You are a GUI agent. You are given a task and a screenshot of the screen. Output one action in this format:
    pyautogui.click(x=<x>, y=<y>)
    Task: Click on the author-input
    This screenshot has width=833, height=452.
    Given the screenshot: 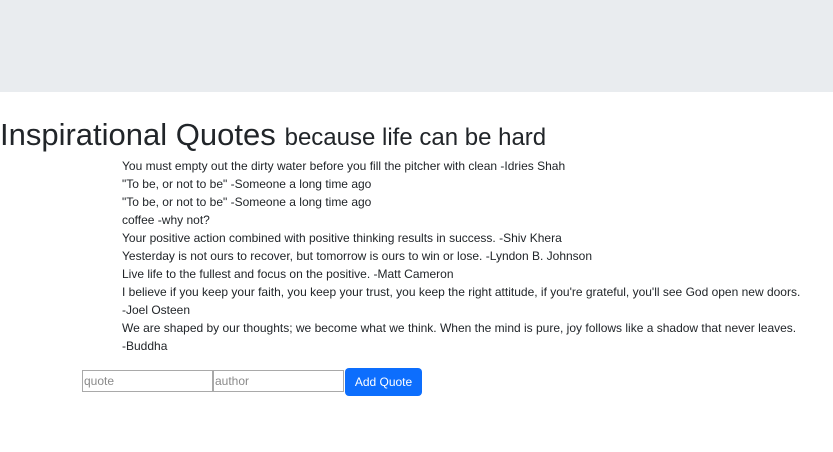 What is the action you would take?
    pyautogui.click(x=278, y=381)
    